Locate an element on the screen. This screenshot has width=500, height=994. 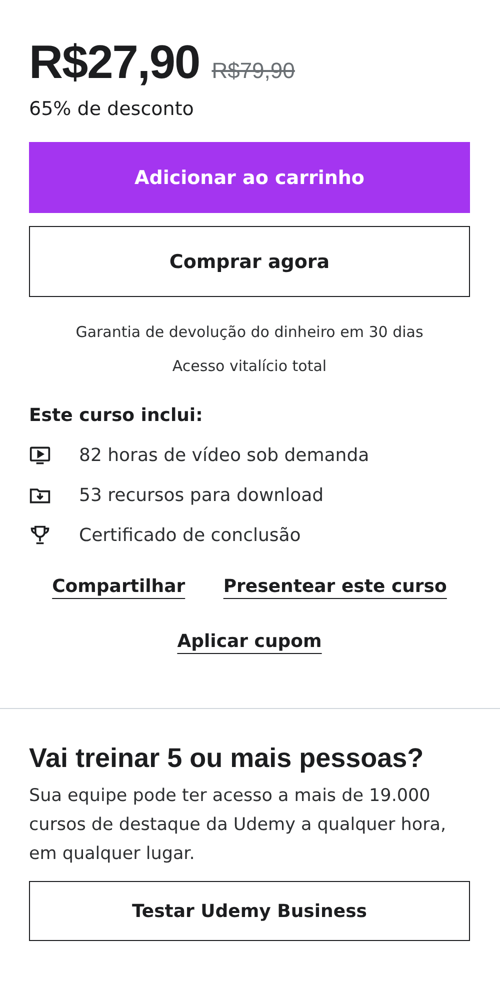
gift-link: Presentear este curso is located at coordinates (335, 586).